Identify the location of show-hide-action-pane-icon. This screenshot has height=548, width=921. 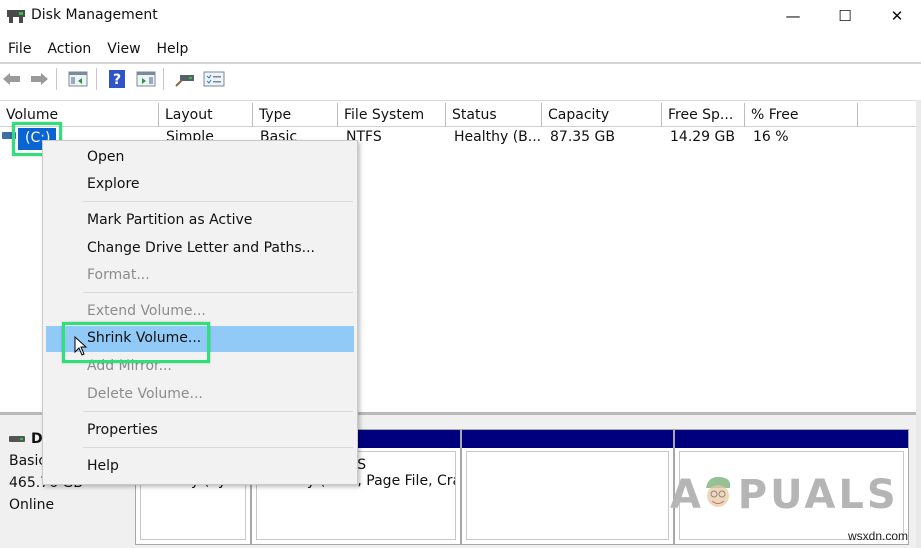
(146, 79).